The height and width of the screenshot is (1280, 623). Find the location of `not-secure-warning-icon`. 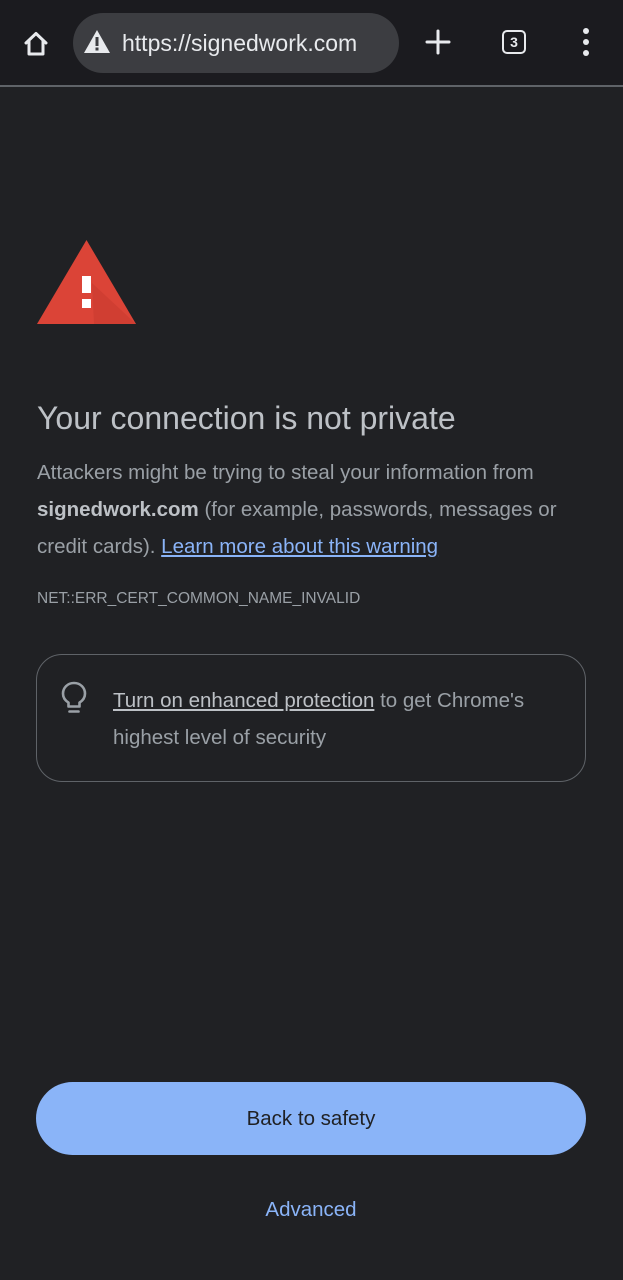

not-secure-warning-icon is located at coordinates (97, 42).